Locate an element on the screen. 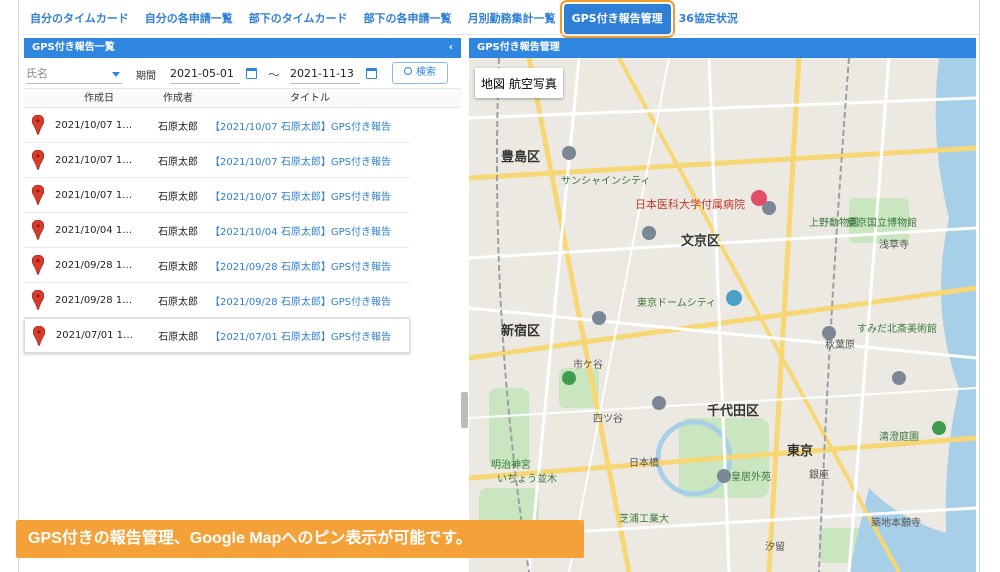 The image size is (1000, 572). tab-subordinate-requests: 部下の各申請一覧 is located at coordinates (408, 19).